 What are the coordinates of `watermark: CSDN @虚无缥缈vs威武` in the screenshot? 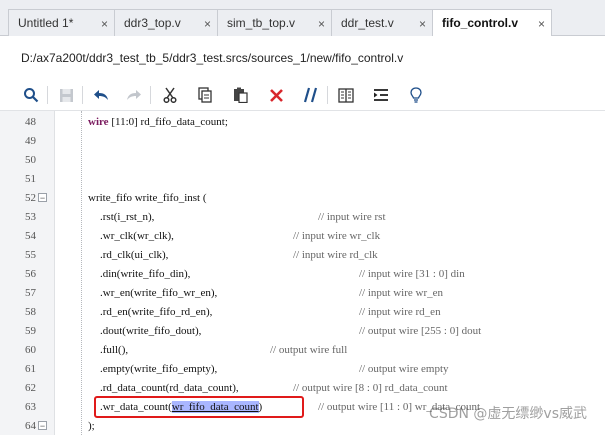 It's located at (508, 414).